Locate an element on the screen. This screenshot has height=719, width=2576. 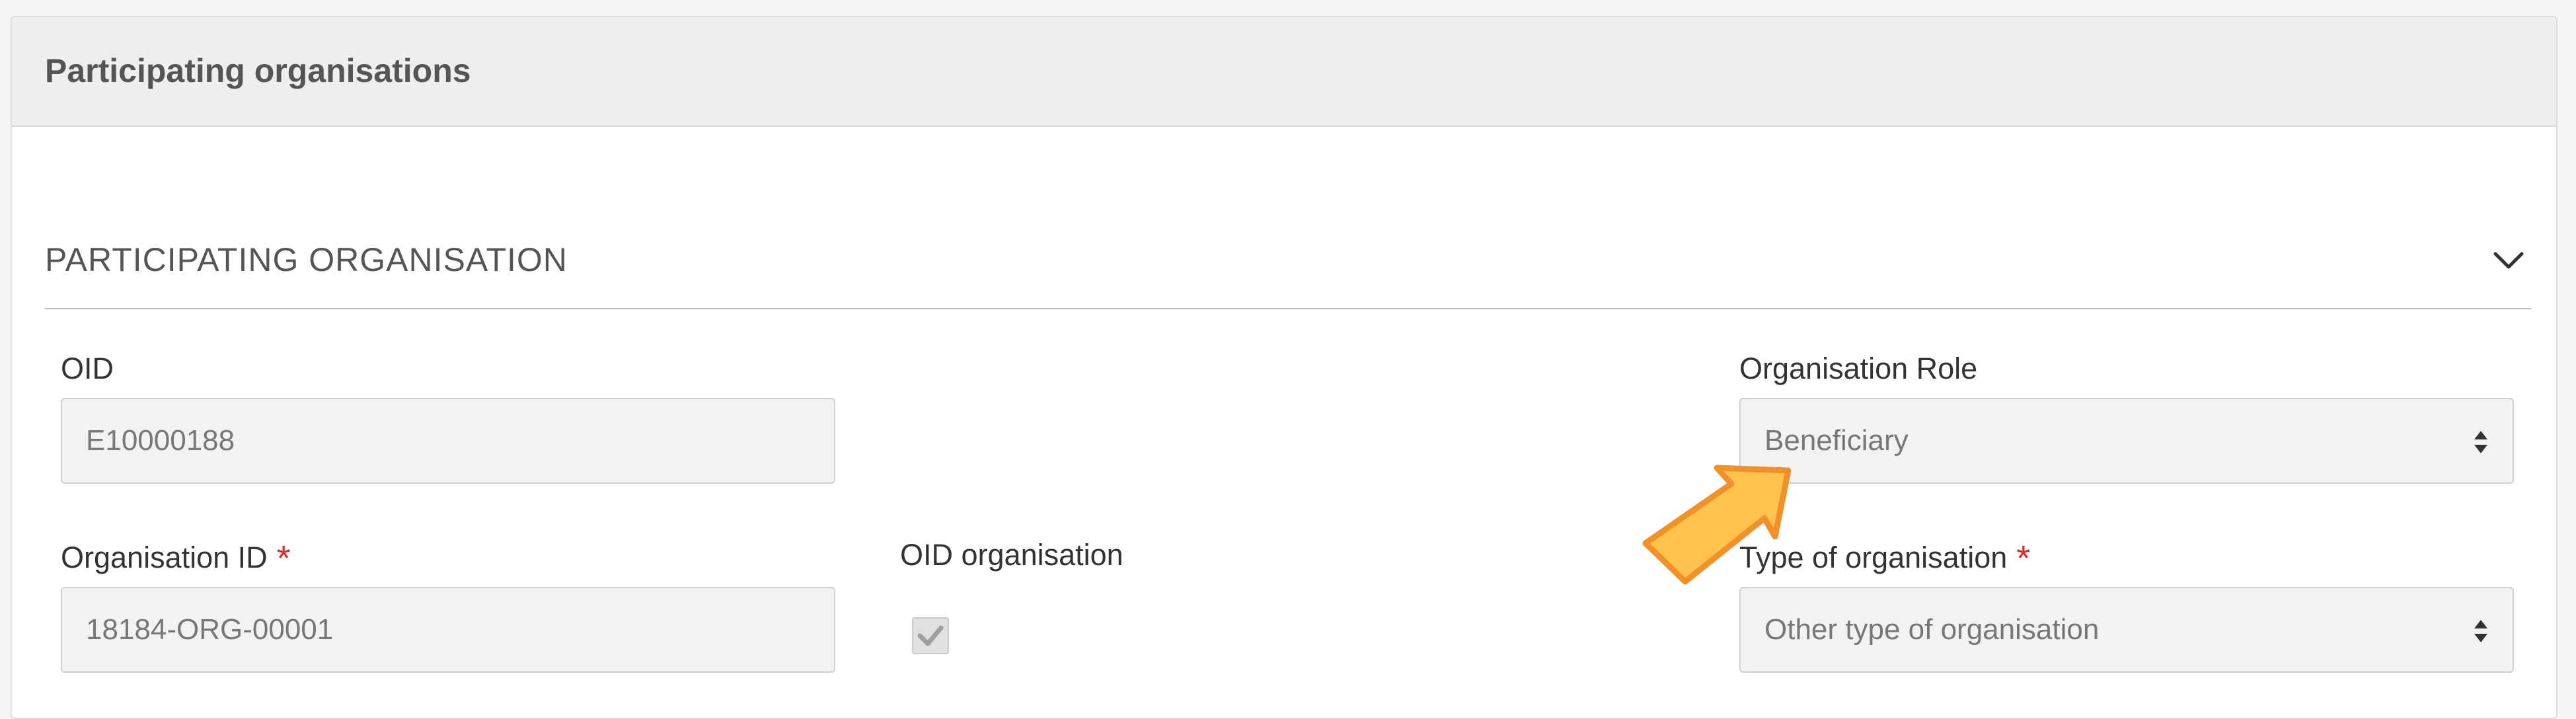
type-of-organisation-value: Other type of organisation is located at coordinates (1932, 629).